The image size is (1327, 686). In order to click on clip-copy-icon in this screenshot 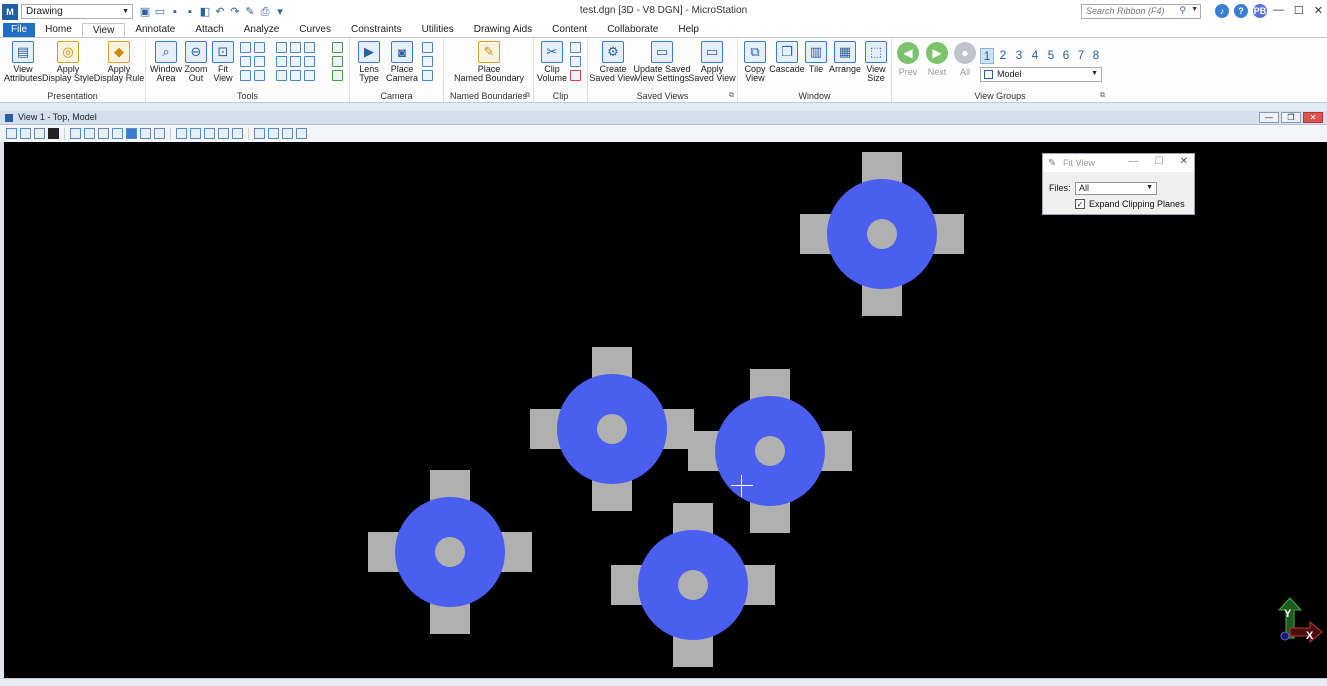, I will do `click(575, 61)`.